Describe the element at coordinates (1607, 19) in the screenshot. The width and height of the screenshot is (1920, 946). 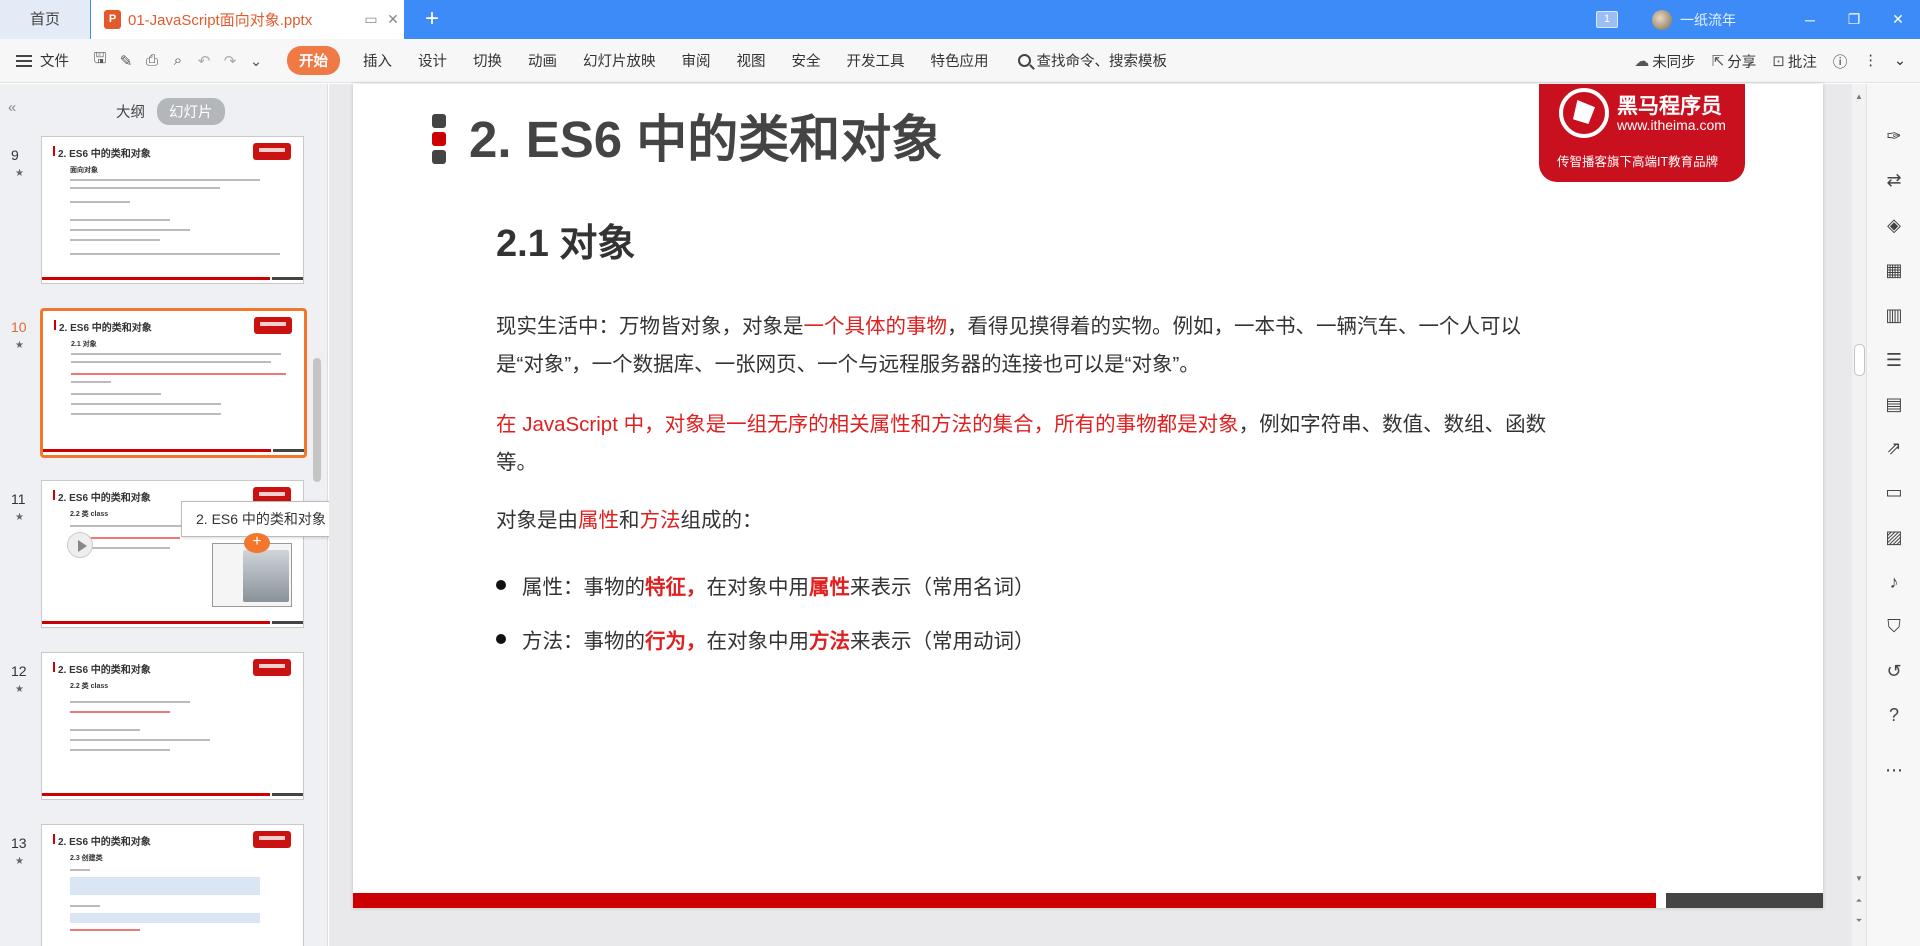
I see `window-count-badge: 1` at that location.